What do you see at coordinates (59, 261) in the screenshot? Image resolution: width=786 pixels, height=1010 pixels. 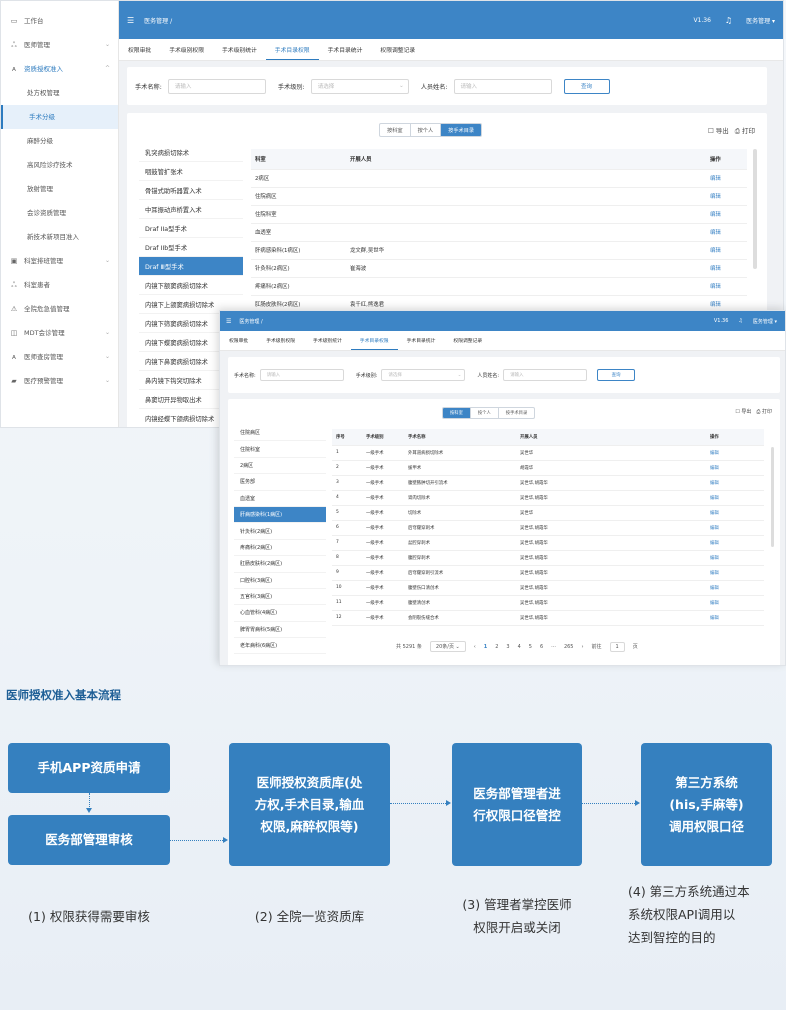 I see `sidebar-item: ▣ 科室排班管理 ⌄` at bounding box center [59, 261].